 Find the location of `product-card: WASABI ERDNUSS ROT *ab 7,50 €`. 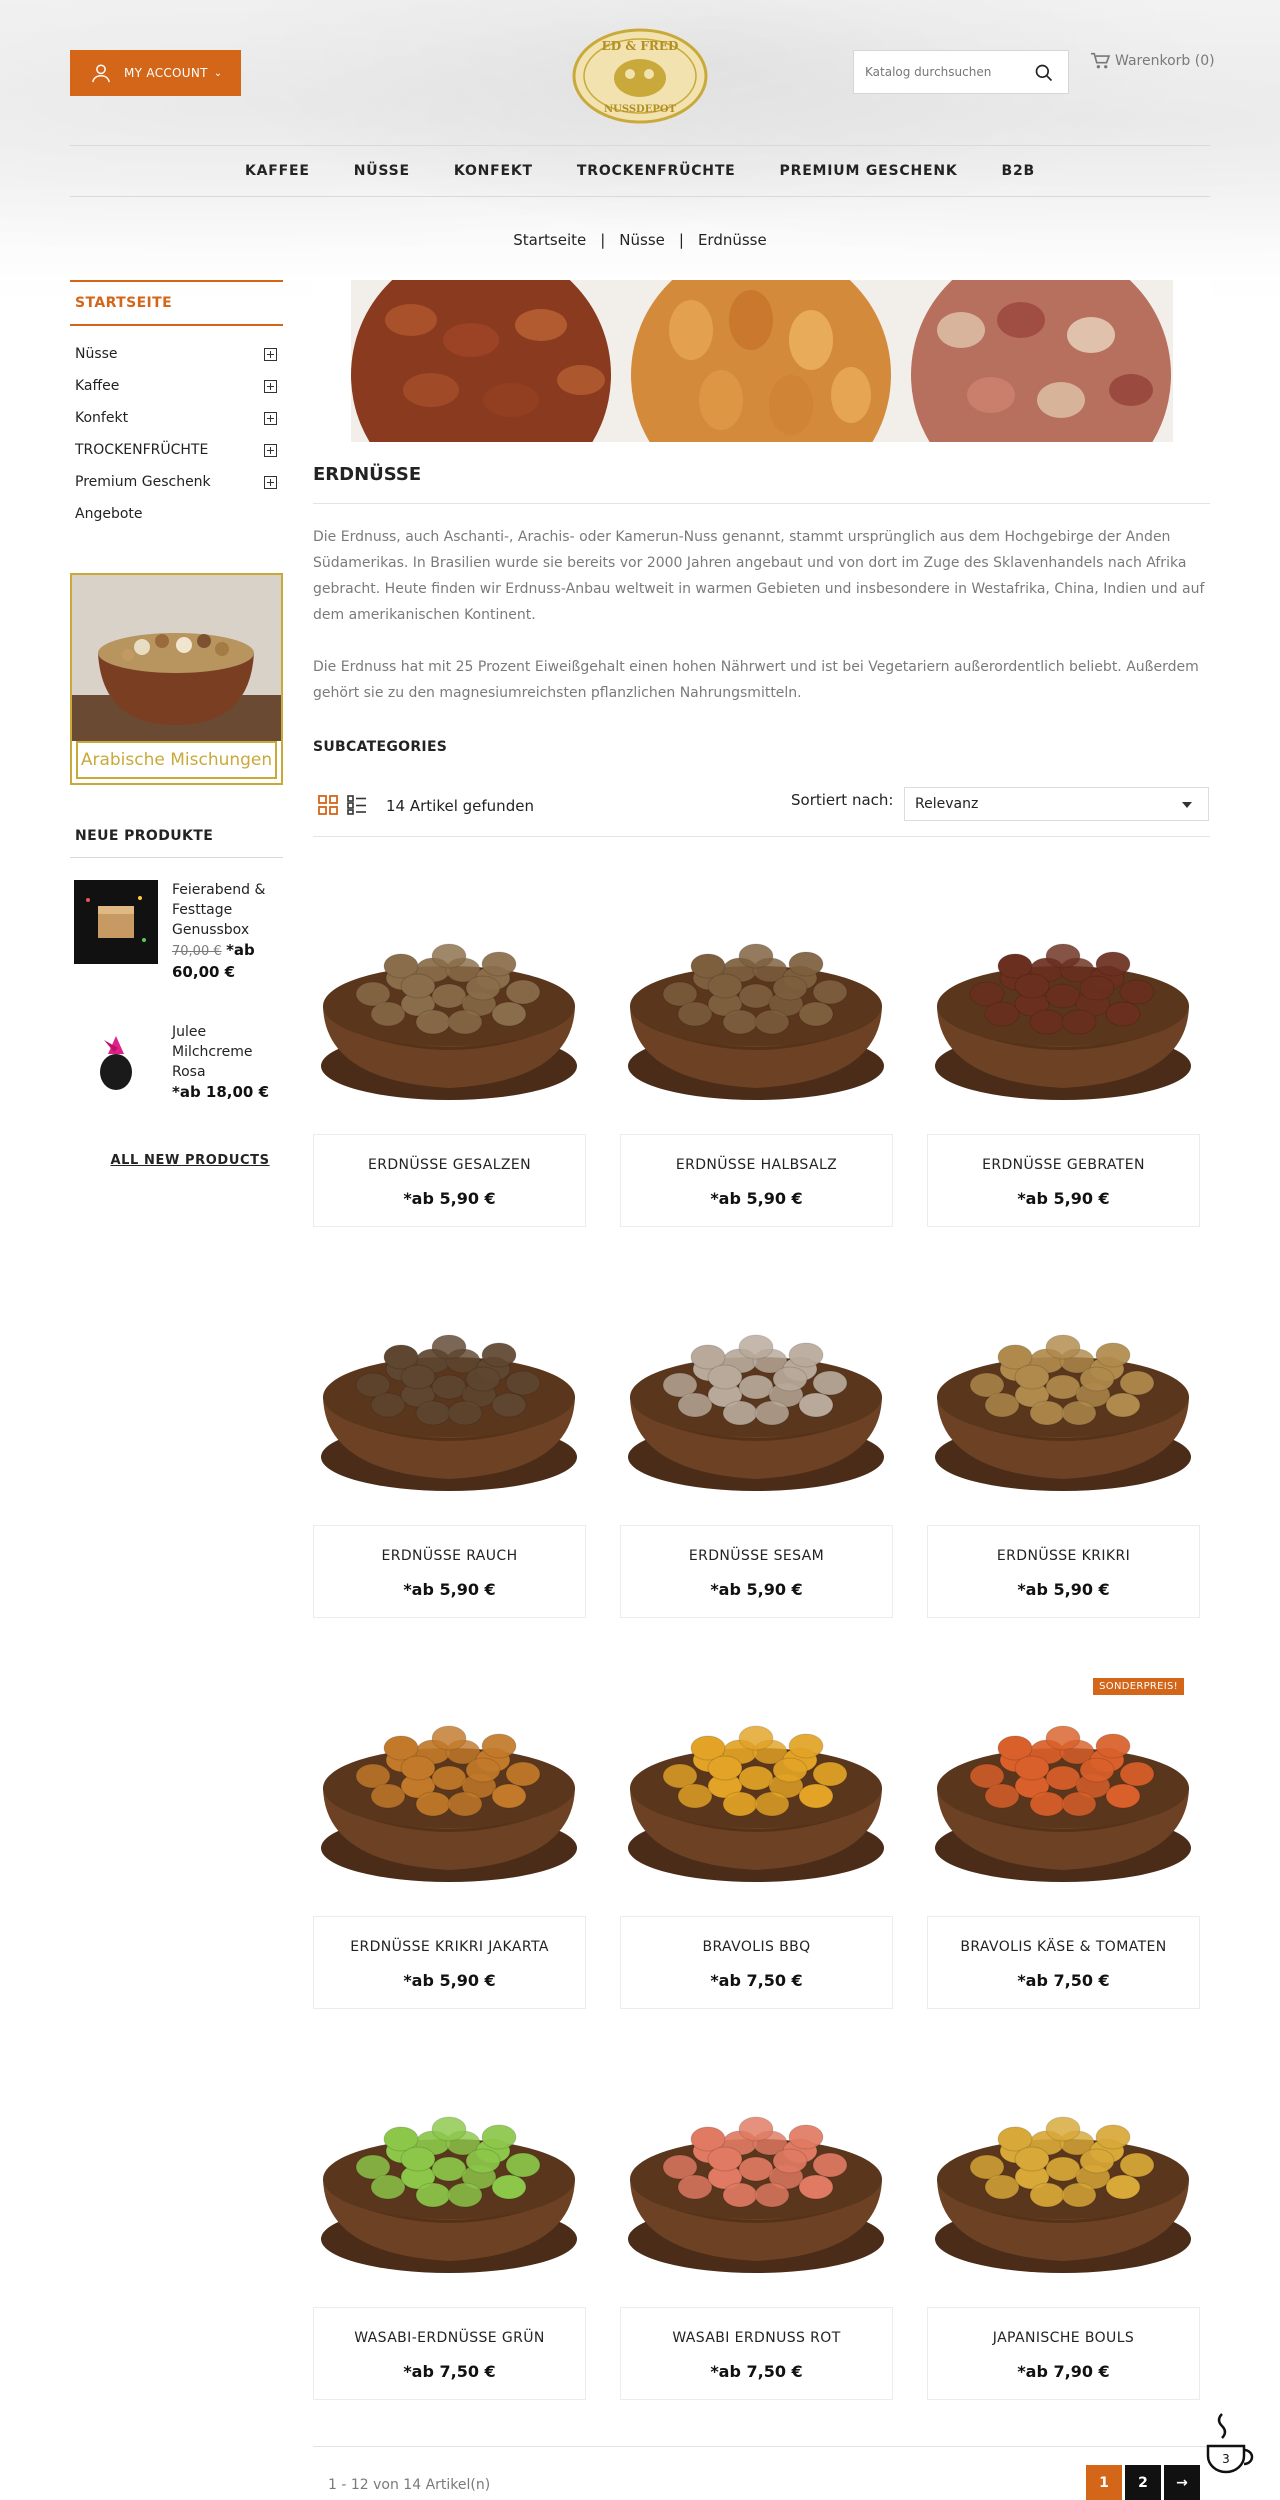

product-card: WASABI ERDNUSS ROT *ab 7,50 € is located at coordinates (756, 2219).